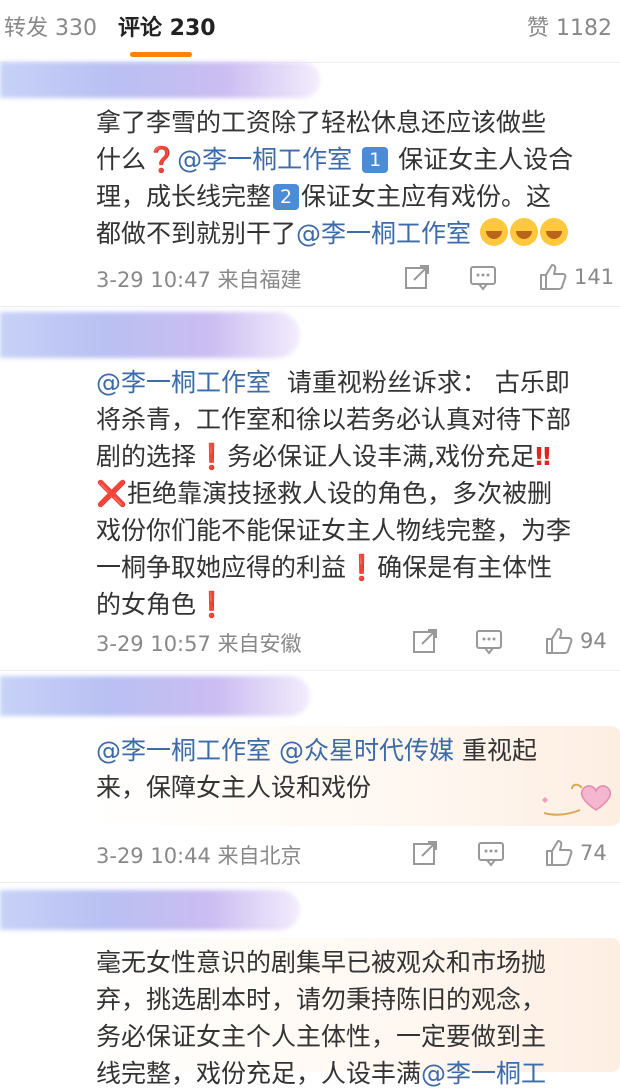 The width and height of the screenshot is (620, 1092). I want to click on comment-line: 线完整，戏份充足，人设丰满@李一桐工, so click(354, 1073).